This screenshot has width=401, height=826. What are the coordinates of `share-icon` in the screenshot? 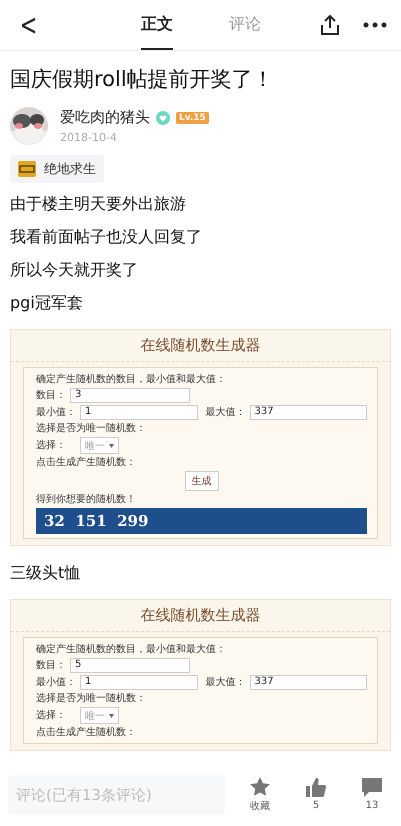 It's located at (330, 25).